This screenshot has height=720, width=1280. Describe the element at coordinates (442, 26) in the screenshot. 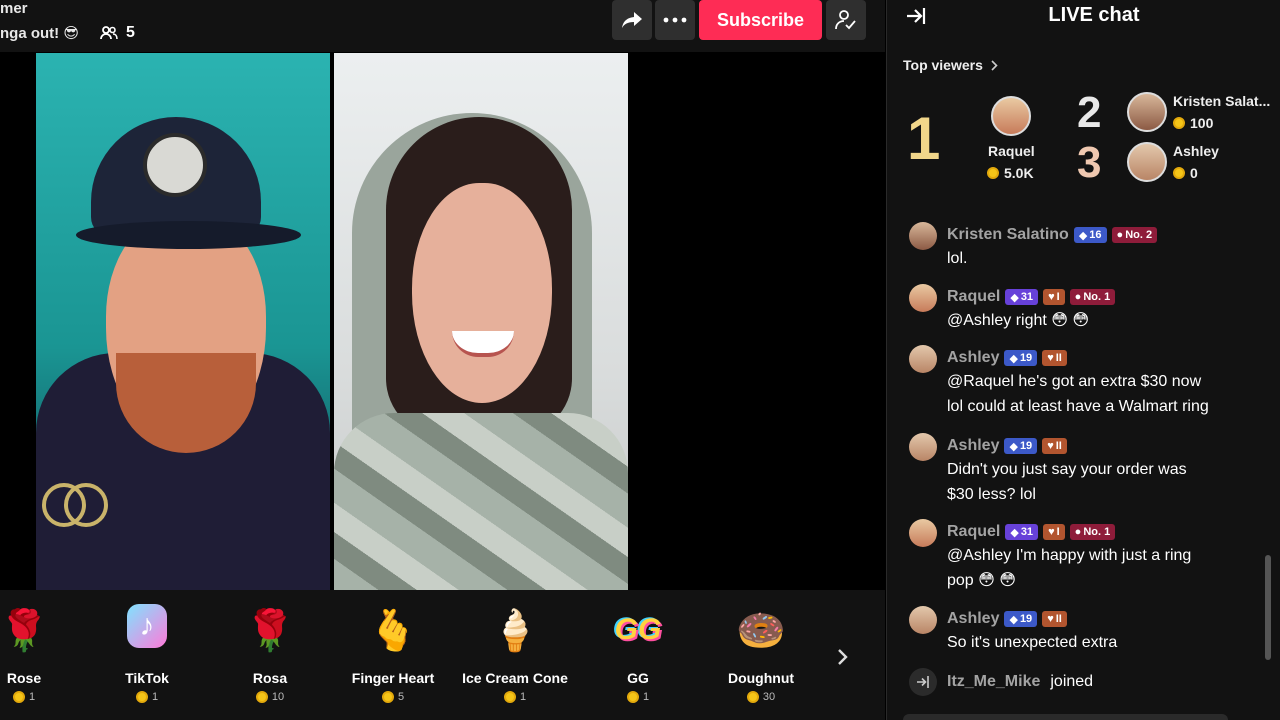

I see `stream-header: mer nga out! 😎 5 Subscribe` at that location.